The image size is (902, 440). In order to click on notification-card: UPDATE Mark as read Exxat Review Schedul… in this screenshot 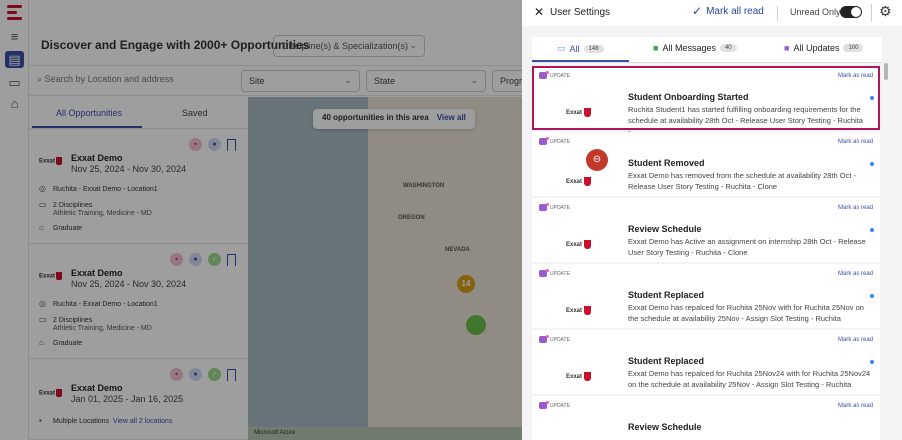, I will do `click(706, 230)`.